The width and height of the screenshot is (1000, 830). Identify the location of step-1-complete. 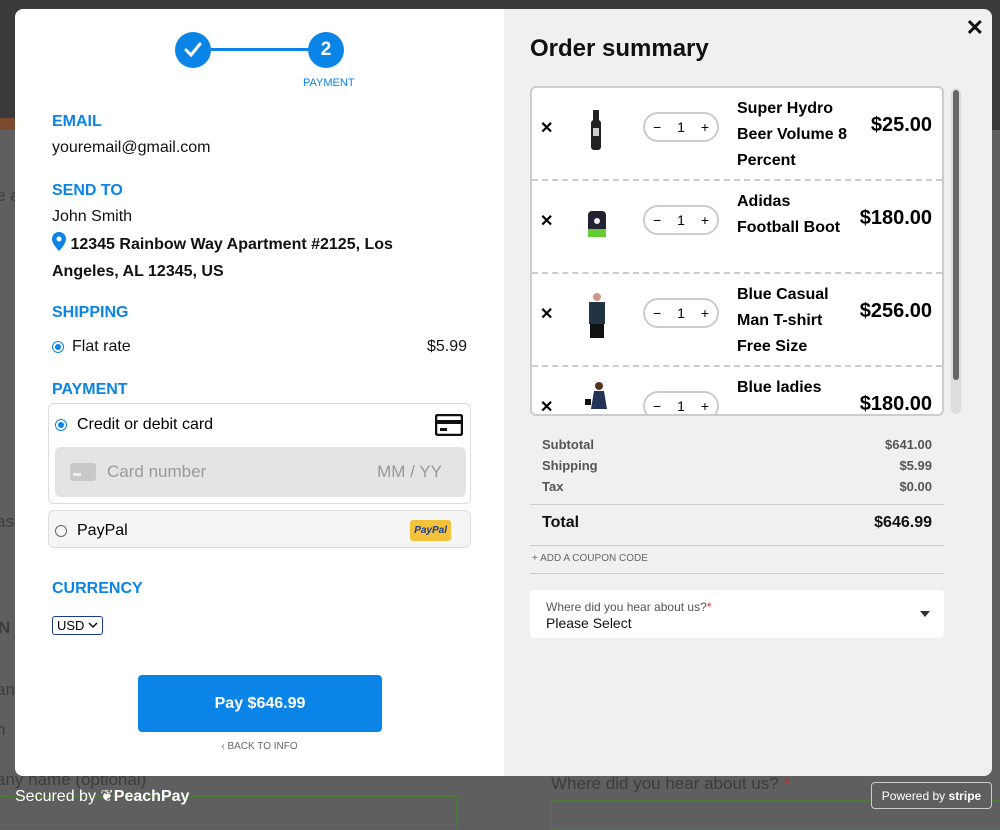
(193, 50).